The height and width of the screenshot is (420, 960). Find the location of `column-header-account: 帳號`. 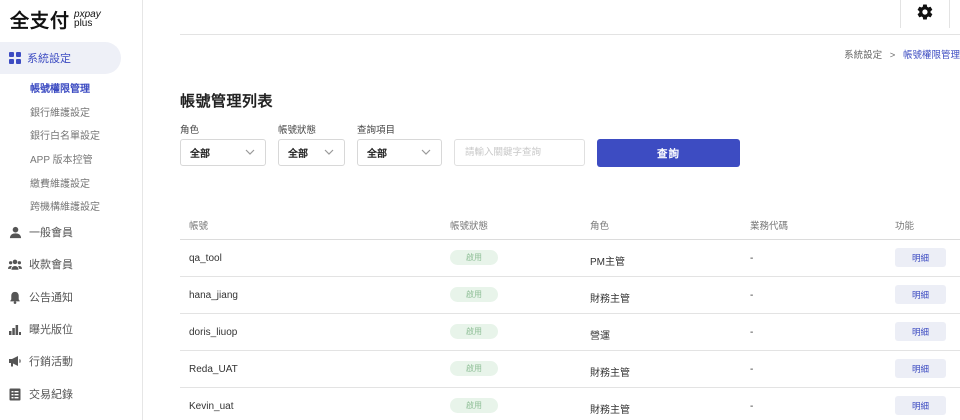

column-header-account: 帳號 is located at coordinates (199, 226).